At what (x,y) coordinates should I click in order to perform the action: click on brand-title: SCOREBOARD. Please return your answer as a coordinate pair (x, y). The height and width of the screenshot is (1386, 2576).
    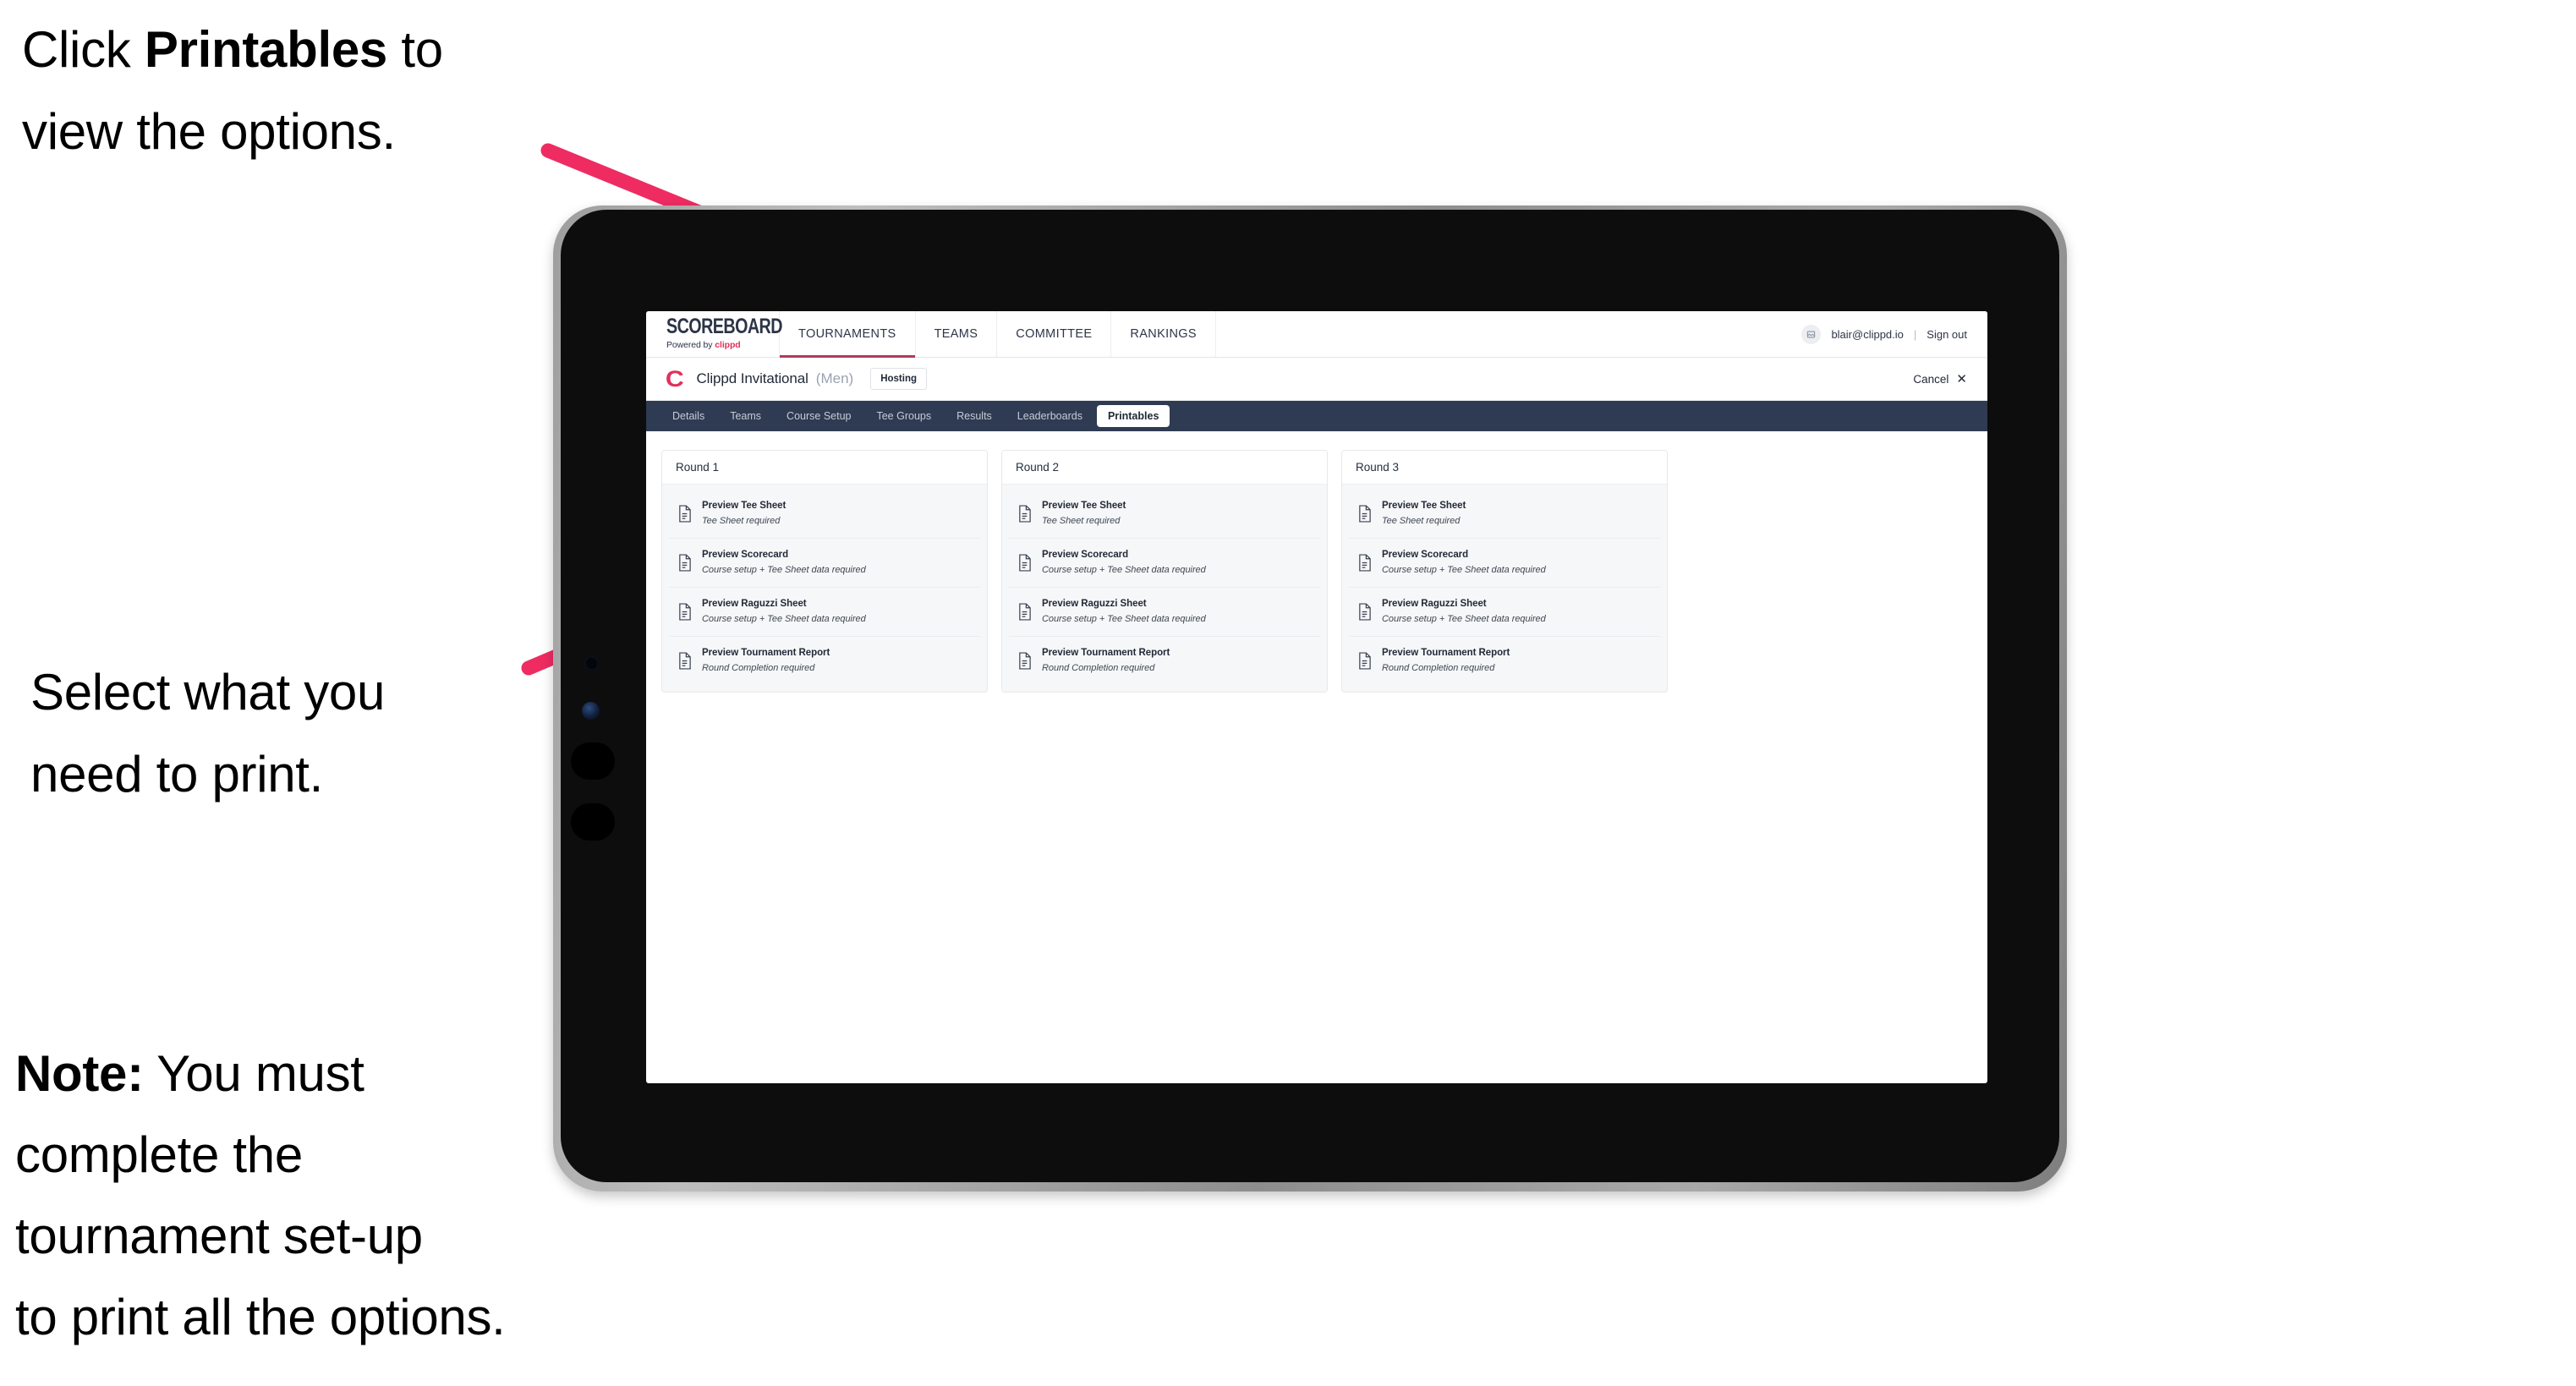
    Looking at the image, I should click on (724, 327).